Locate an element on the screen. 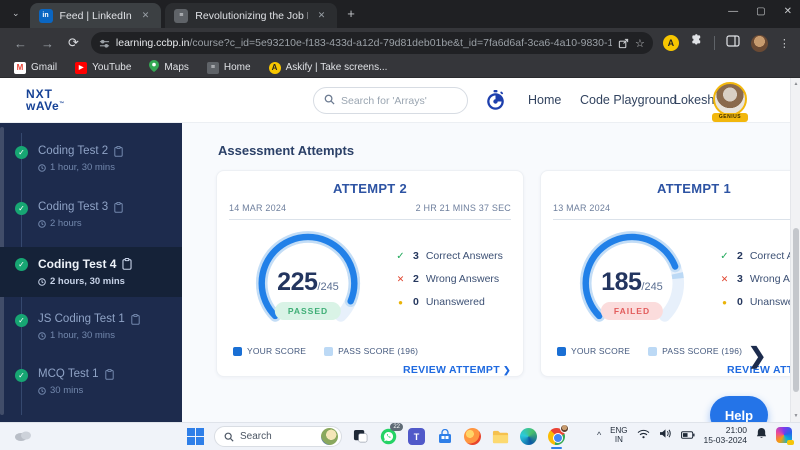 Image resolution: width=800 pixels, height=450 pixels. tab-linkedin: in Feed | LinkedIn ✕ is located at coordinates (95, 15).